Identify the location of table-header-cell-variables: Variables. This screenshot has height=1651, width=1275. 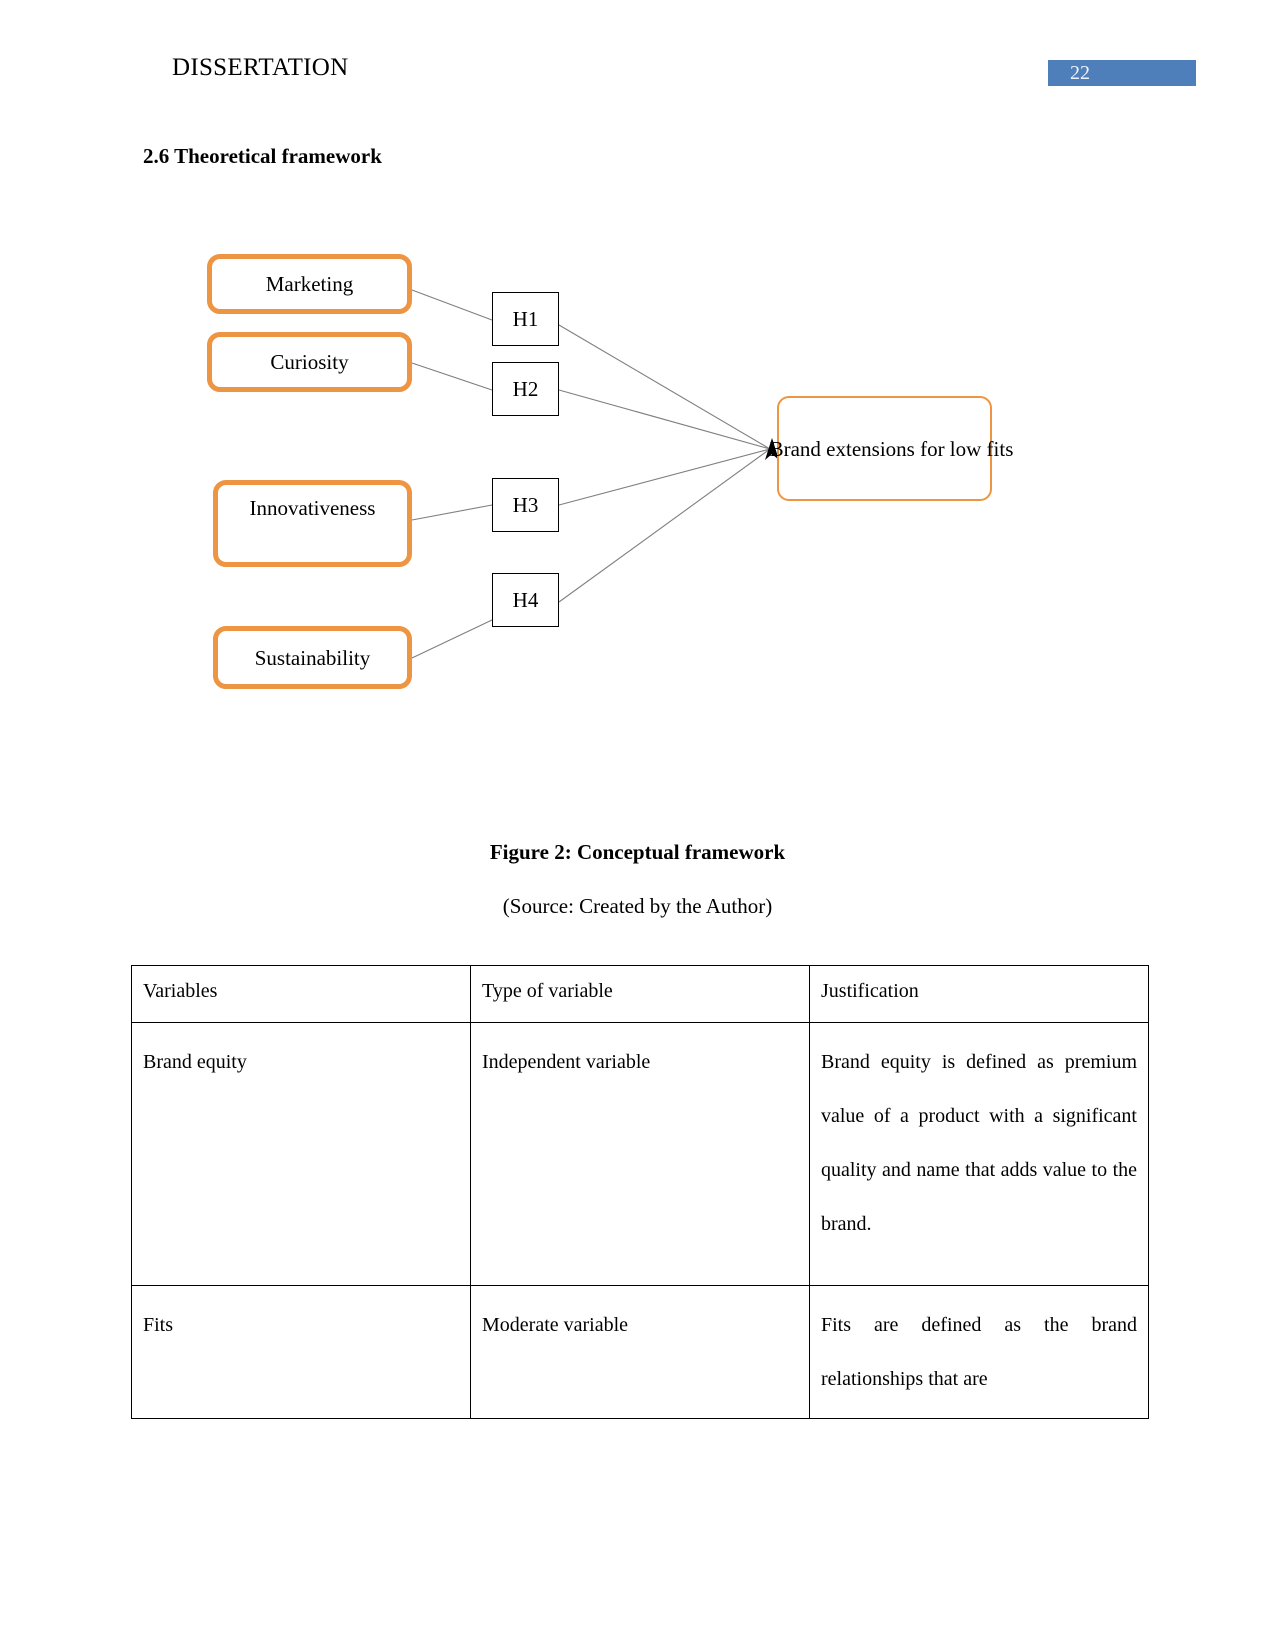
(301, 994).